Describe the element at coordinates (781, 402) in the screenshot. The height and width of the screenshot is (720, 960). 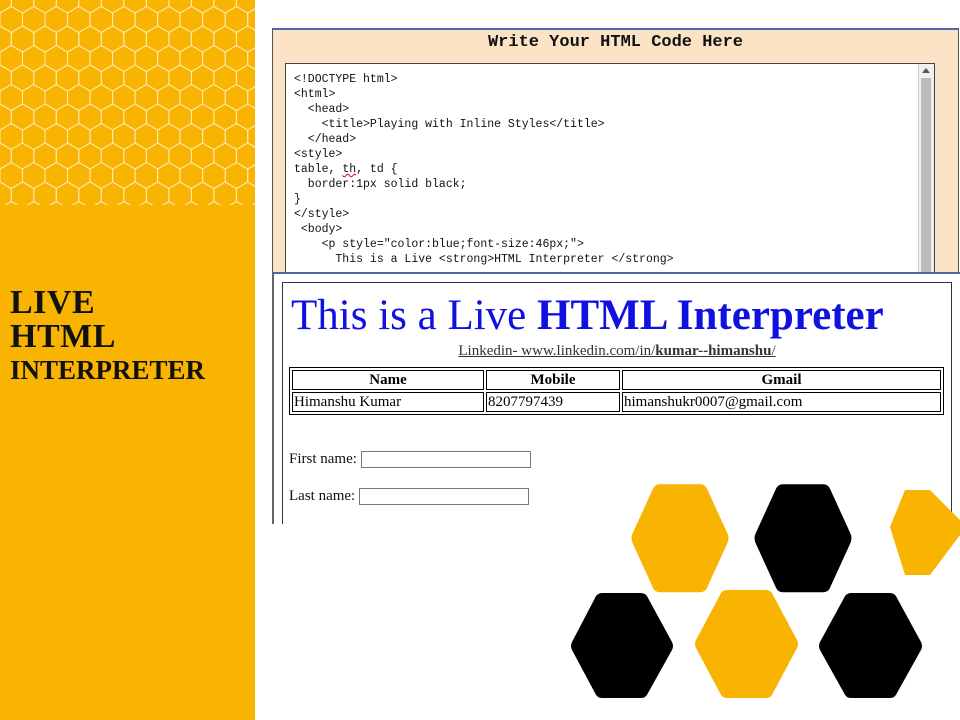
I see `cell-gmail: himanshukr0007@gmail.com` at that location.